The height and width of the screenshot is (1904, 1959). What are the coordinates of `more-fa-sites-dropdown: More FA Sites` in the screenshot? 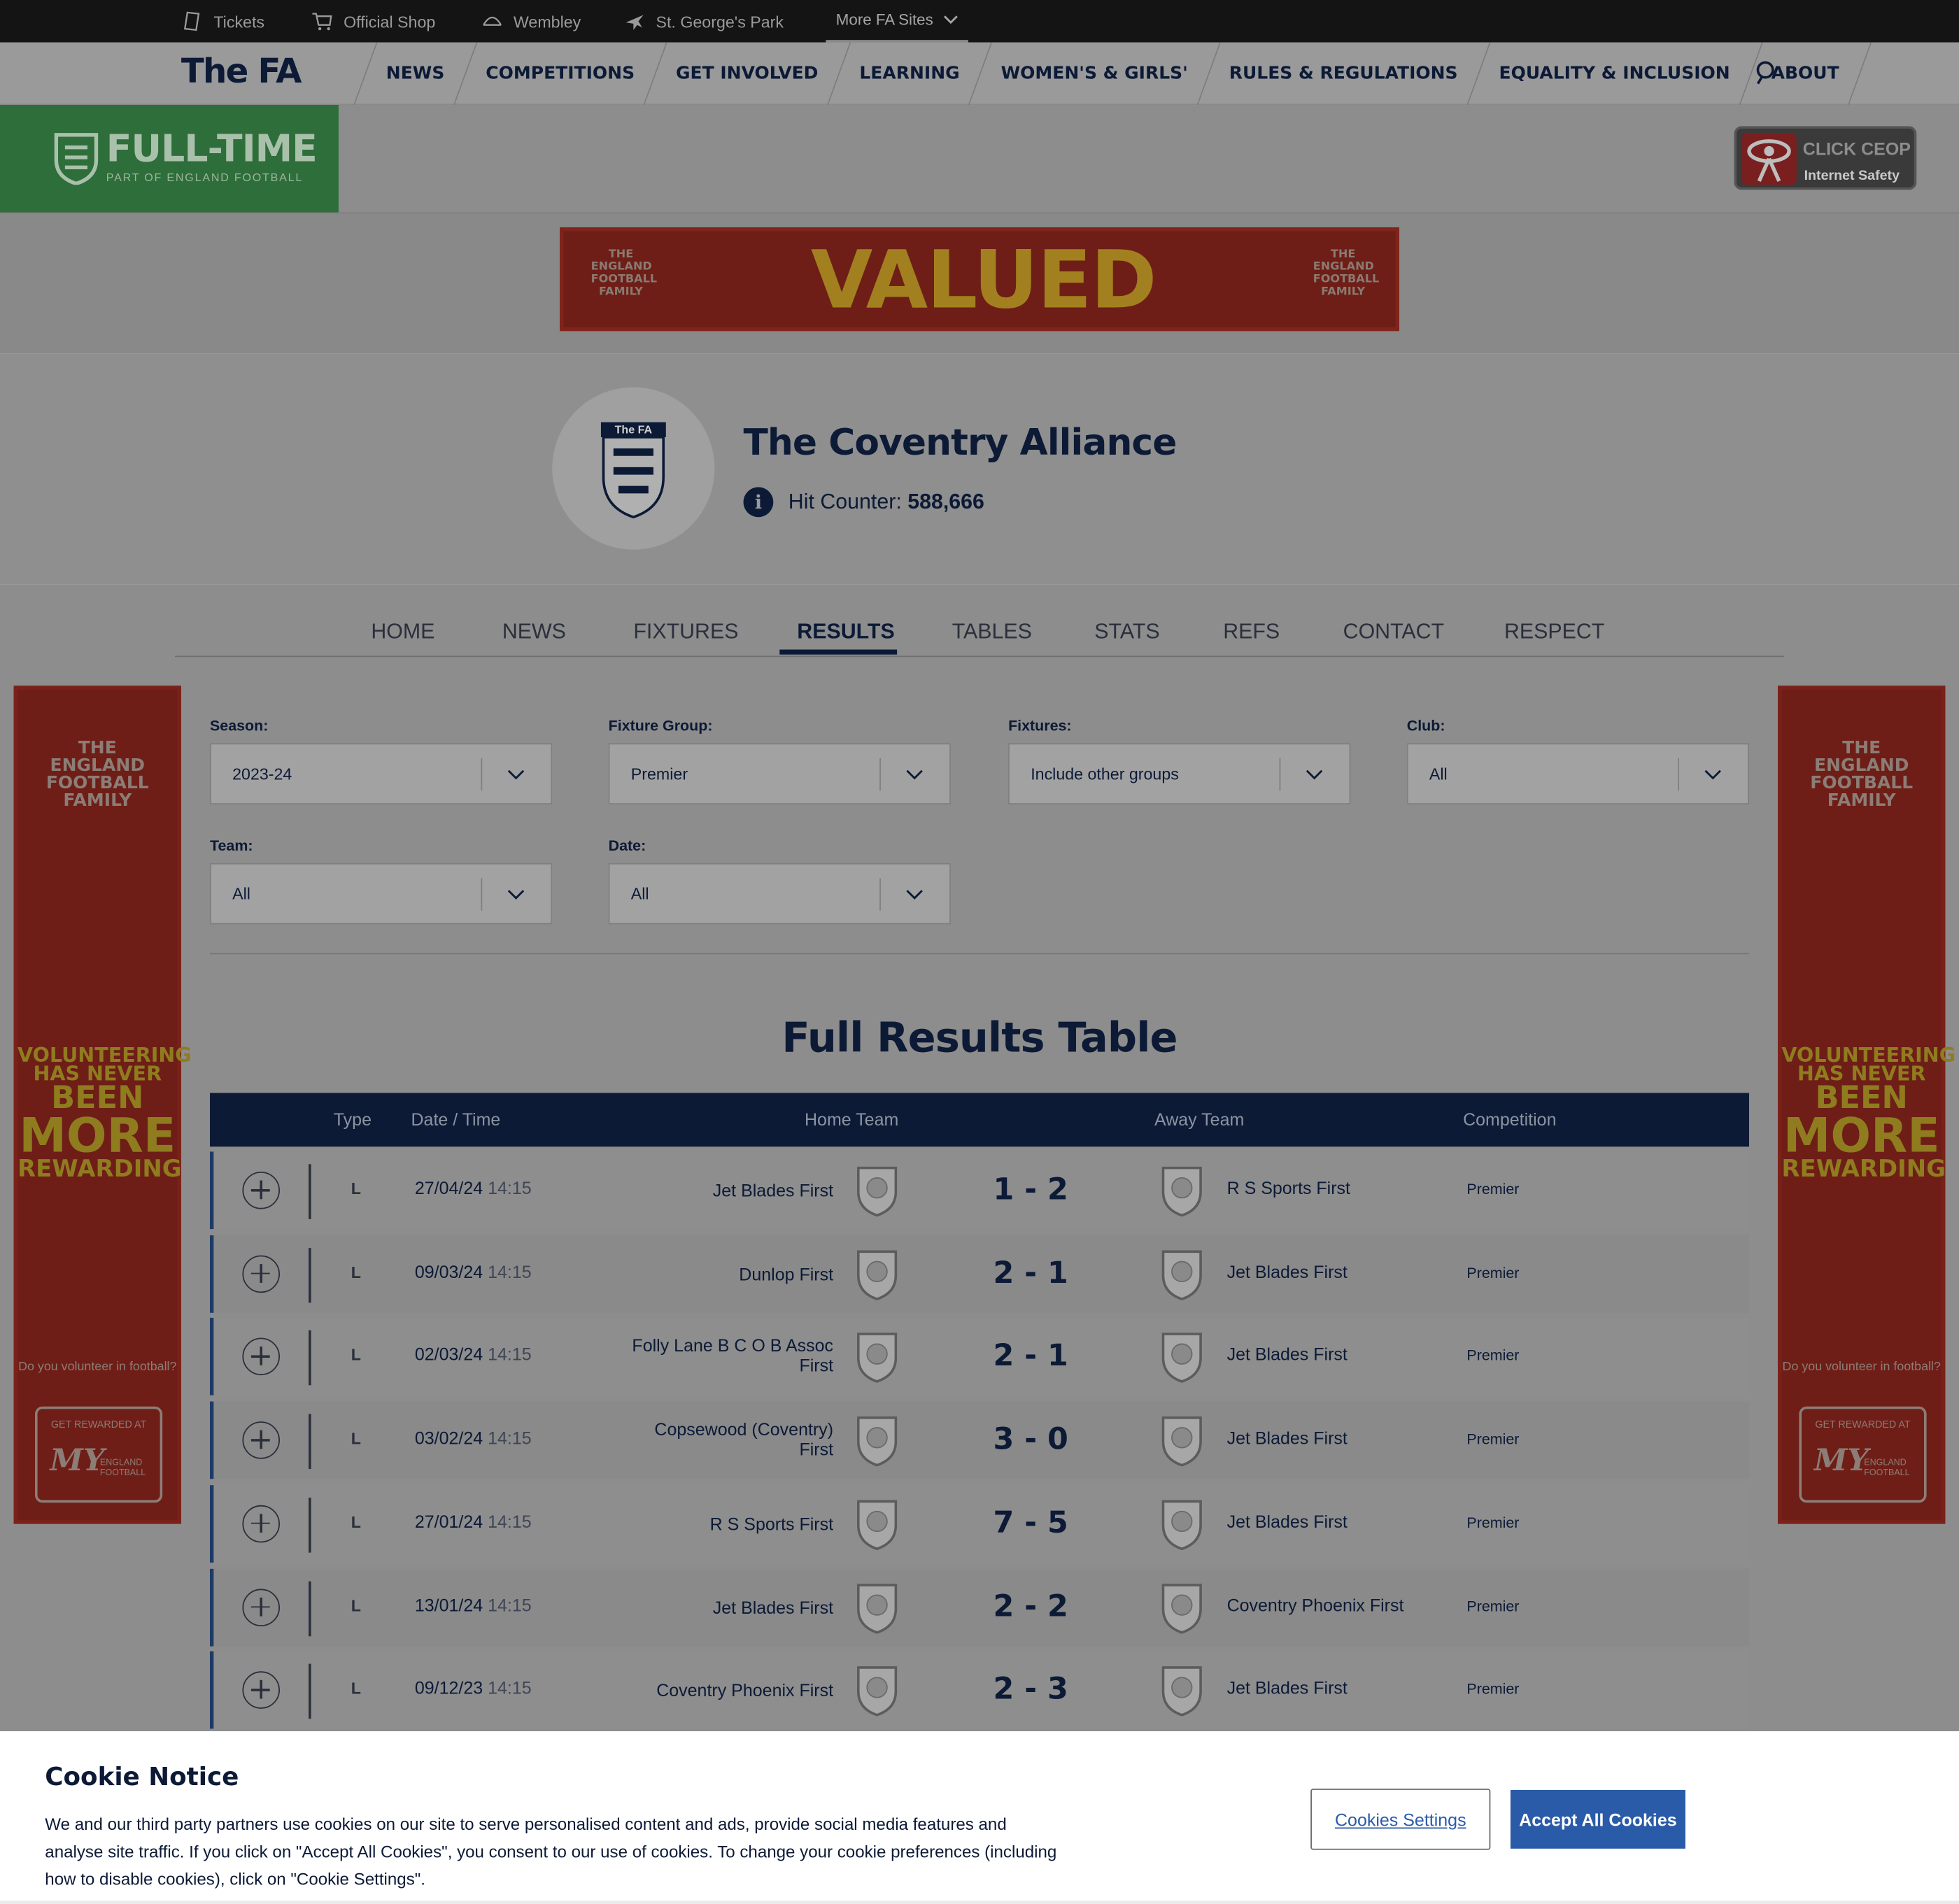 It's located at (897, 21).